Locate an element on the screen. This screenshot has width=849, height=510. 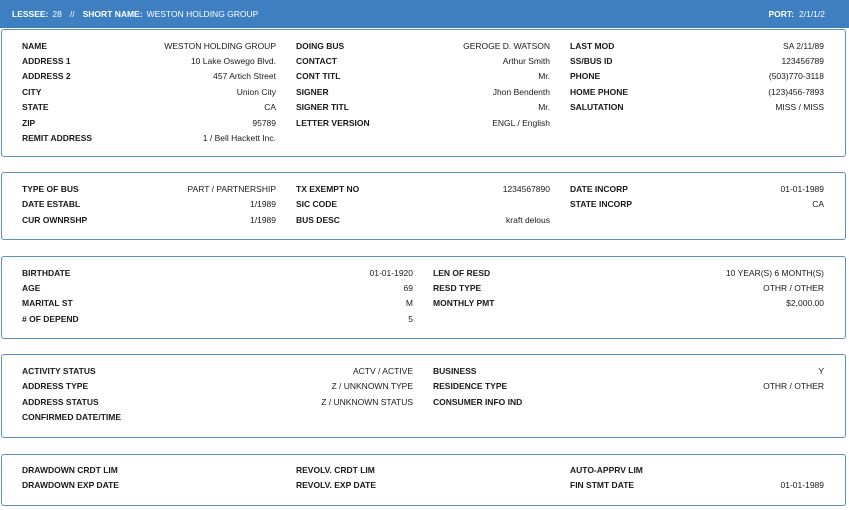
field-city: CITY Union City is located at coordinates (149, 92).